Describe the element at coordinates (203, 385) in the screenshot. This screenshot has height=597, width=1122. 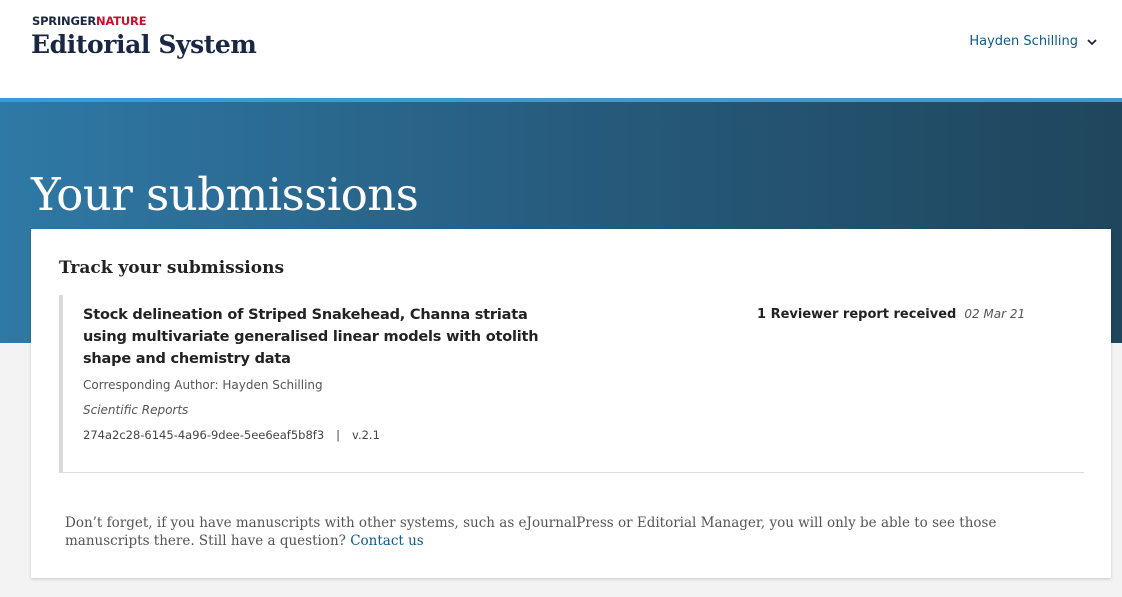
I see `corresponding-author: Corresponding Author: Hayden Schilling` at that location.